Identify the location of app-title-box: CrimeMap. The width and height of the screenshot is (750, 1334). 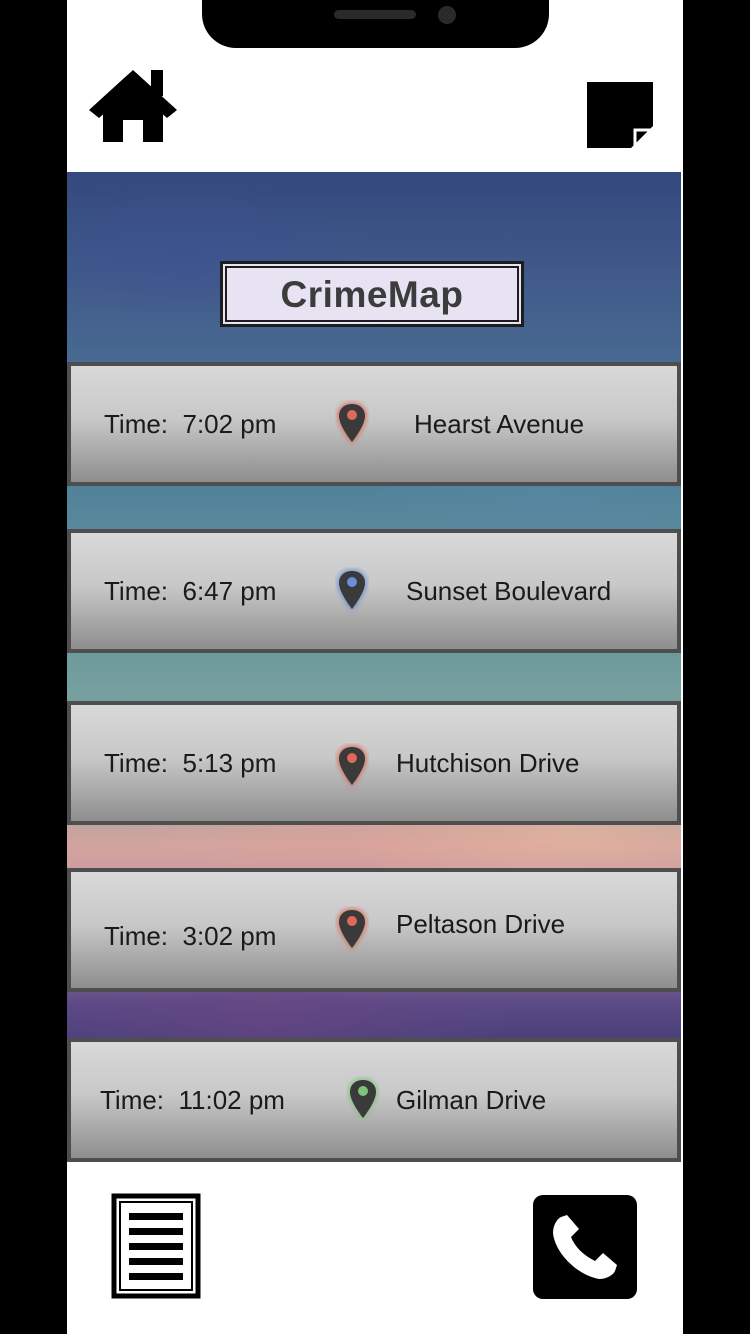
(372, 294).